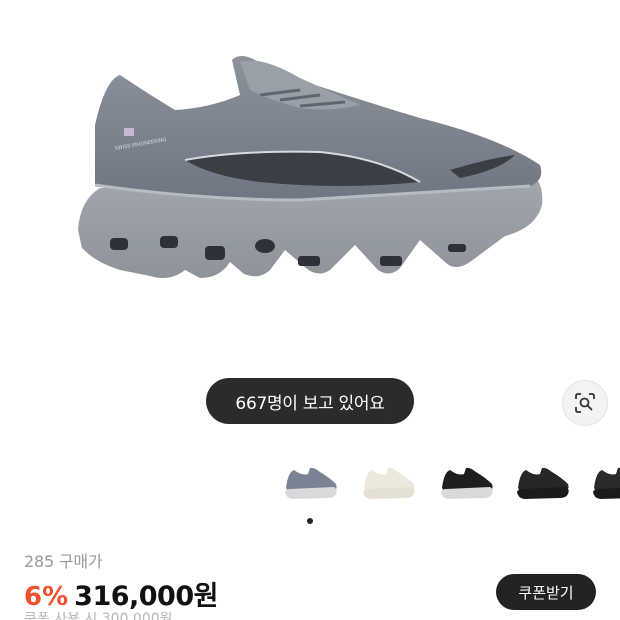 Image resolution: width=620 pixels, height=620 pixels. I want to click on coupon-price-note: 쿠폰 사용 시 300,000원, so click(98, 616).